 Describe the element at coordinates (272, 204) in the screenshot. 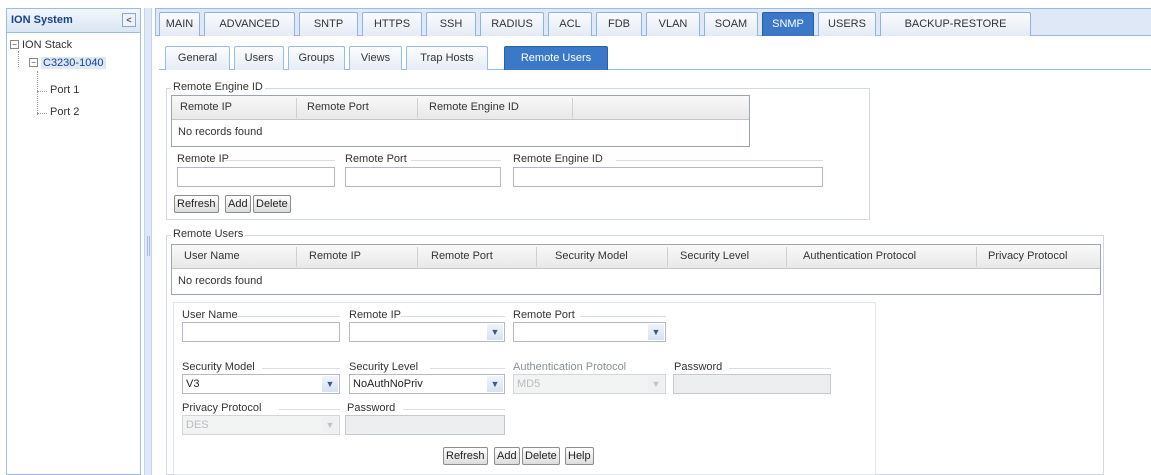

I see `engine-delete-button: Delete` at that location.